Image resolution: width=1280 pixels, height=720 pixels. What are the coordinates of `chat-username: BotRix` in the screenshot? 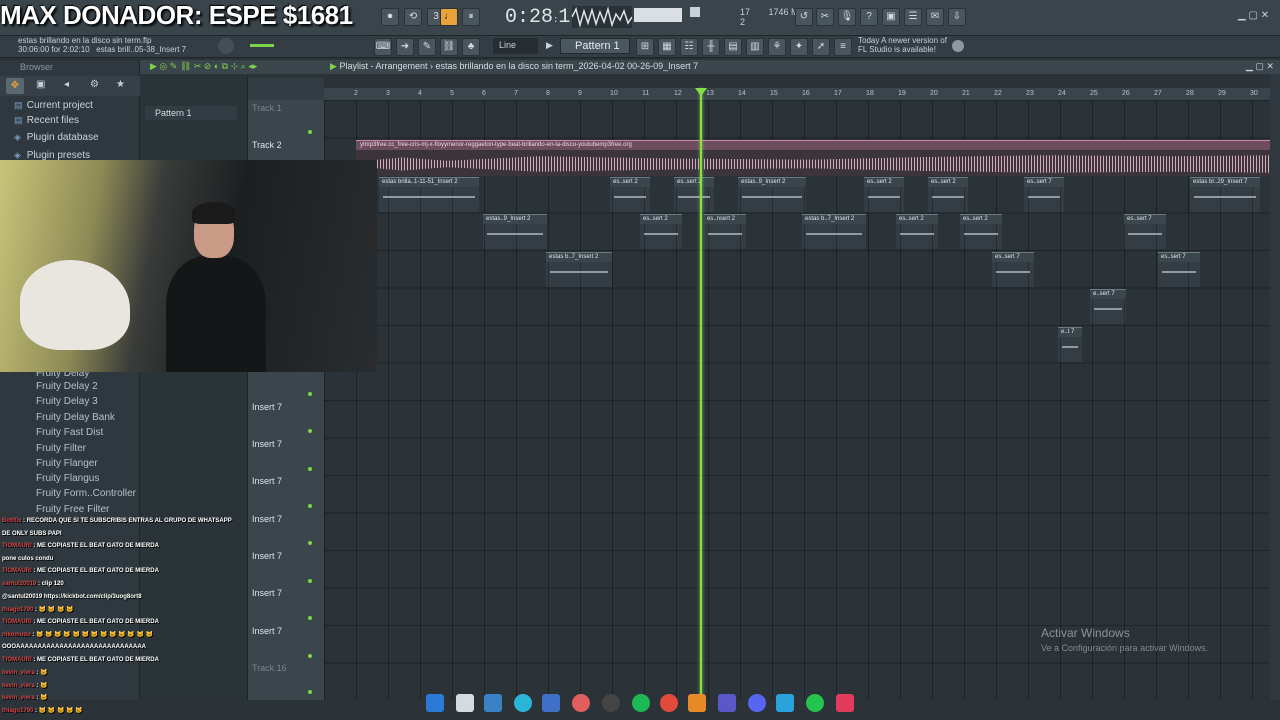 It's located at (11, 521).